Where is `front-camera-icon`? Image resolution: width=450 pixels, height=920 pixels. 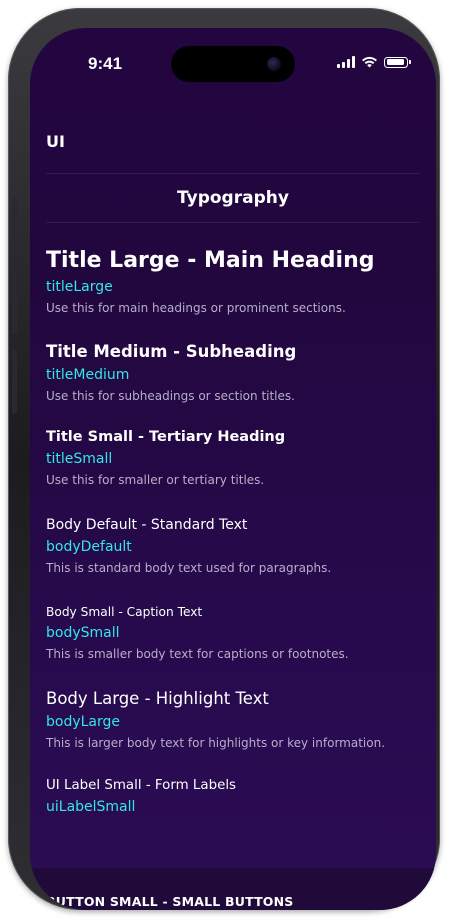
front-camera-icon is located at coordinates (274, 64).